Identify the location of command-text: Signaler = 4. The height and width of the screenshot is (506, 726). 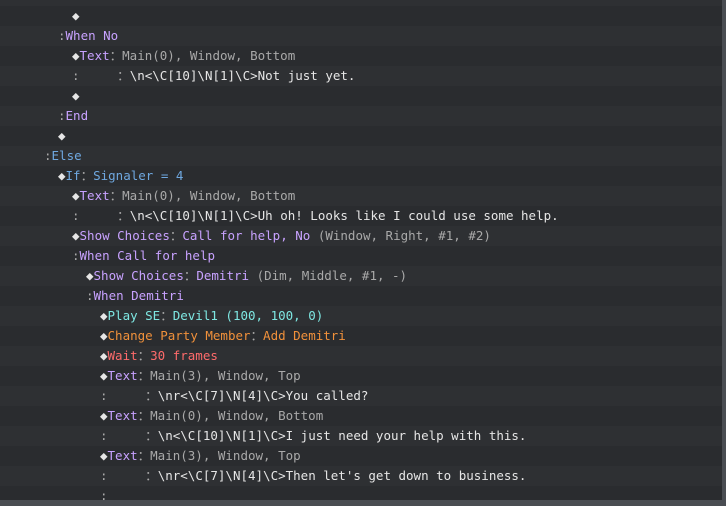
(138, 175).